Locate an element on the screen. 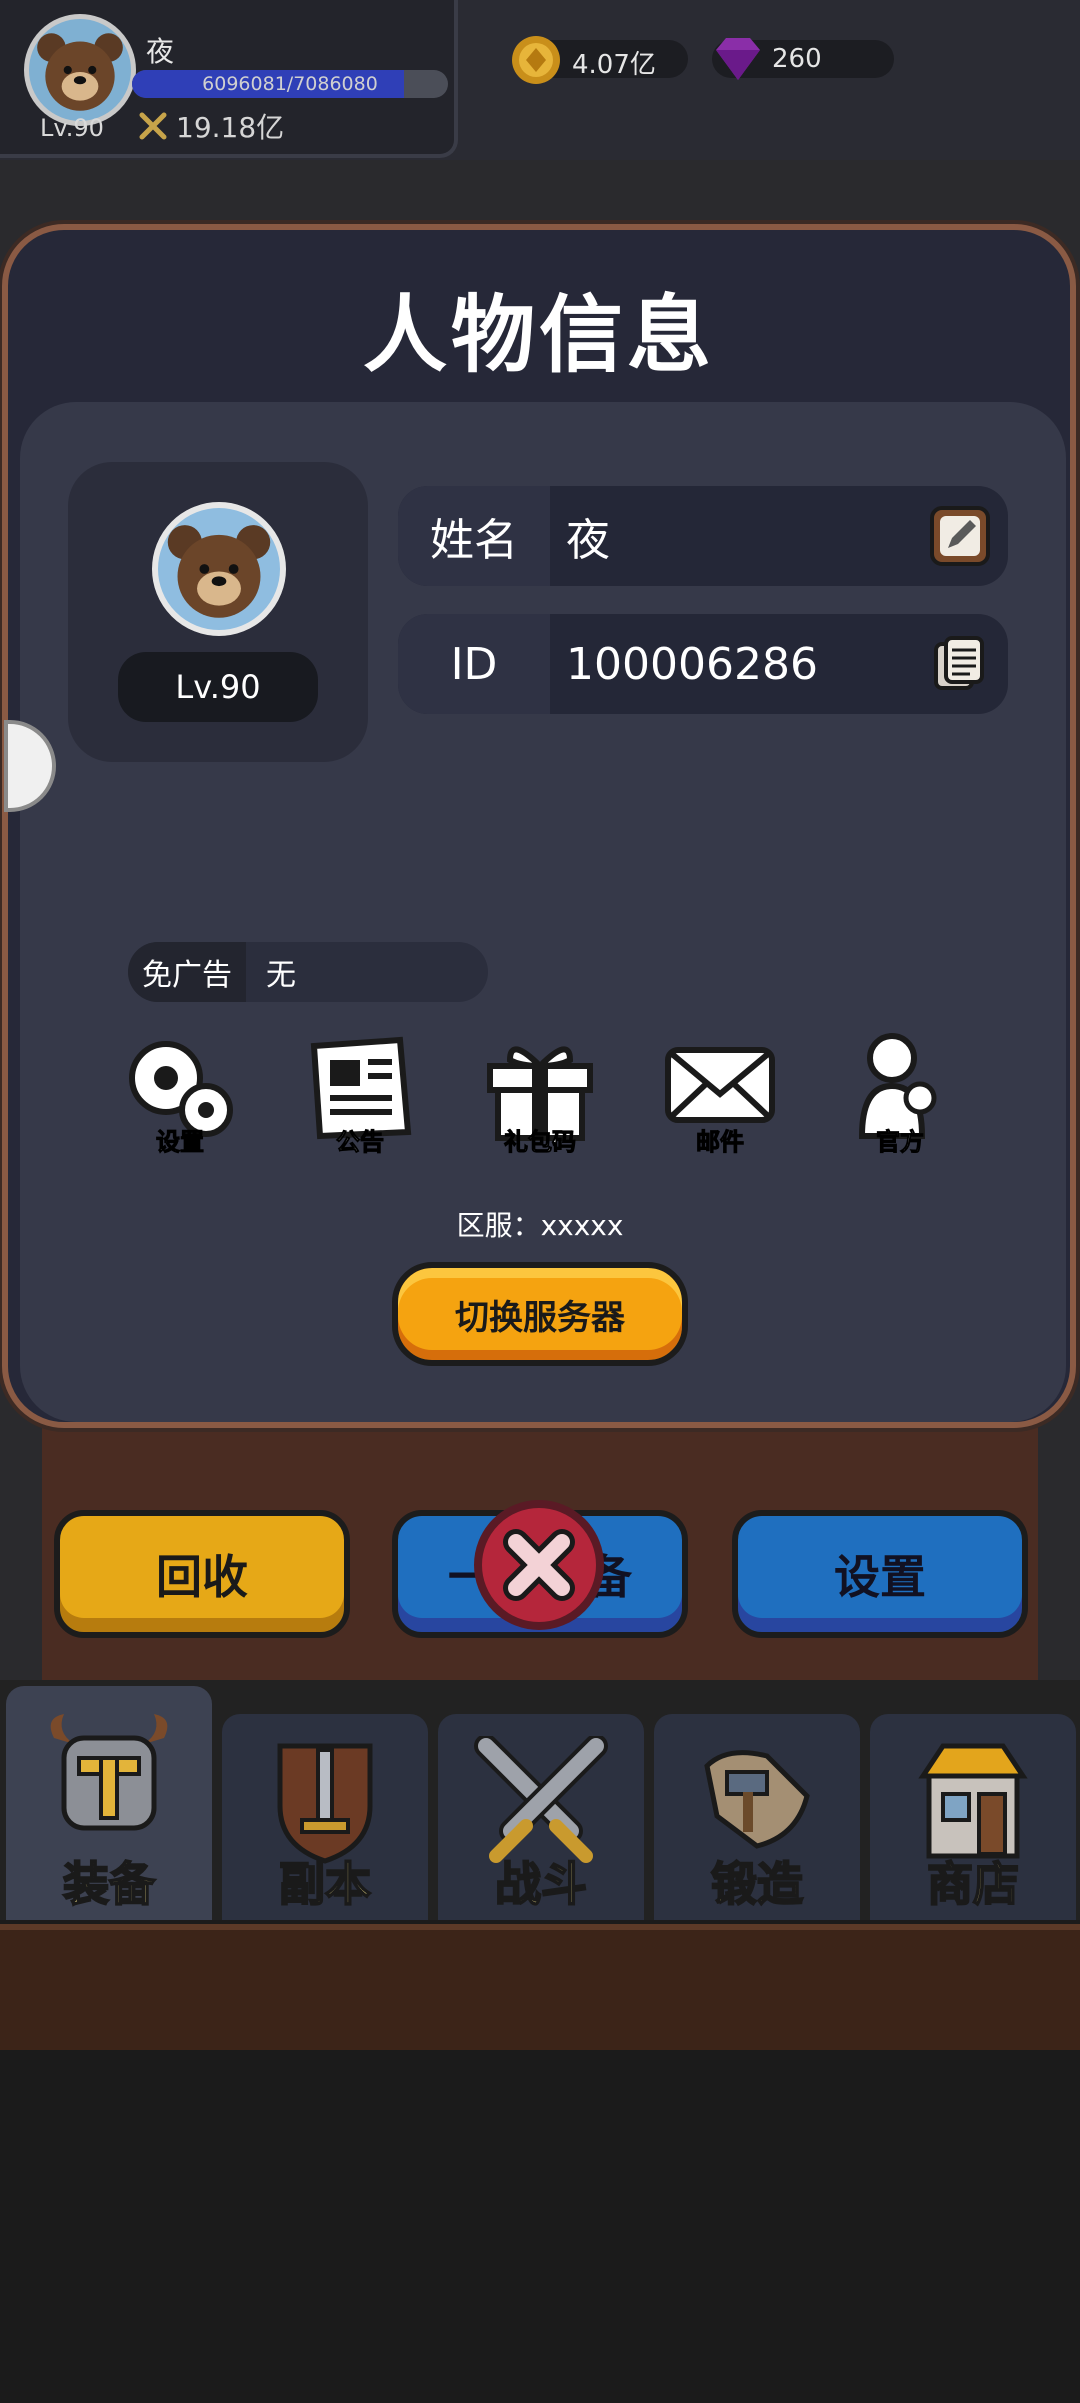  shop-icon is located at coordinates (973, 1801).